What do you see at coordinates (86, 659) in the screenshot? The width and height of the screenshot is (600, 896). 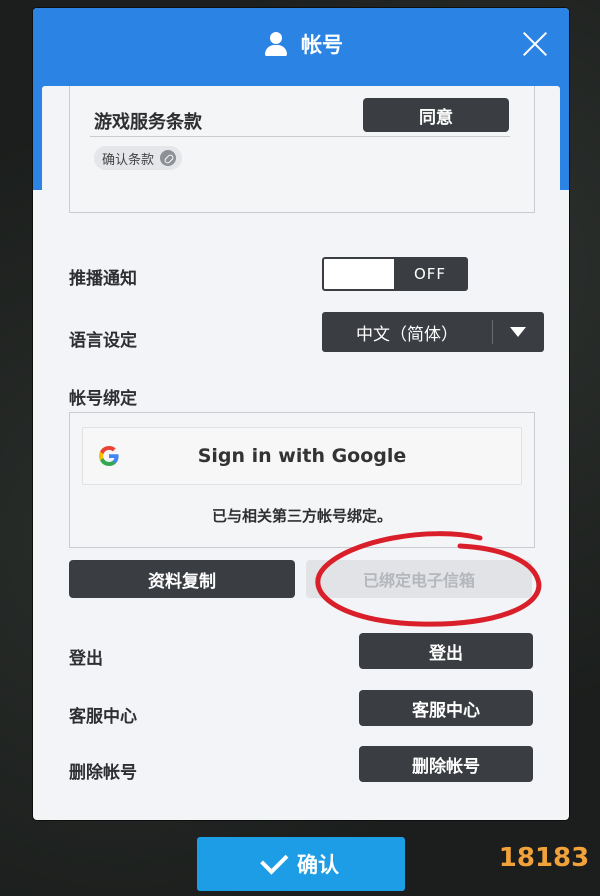 I see `logout-label: 登出` at bounding box center [86, 659].